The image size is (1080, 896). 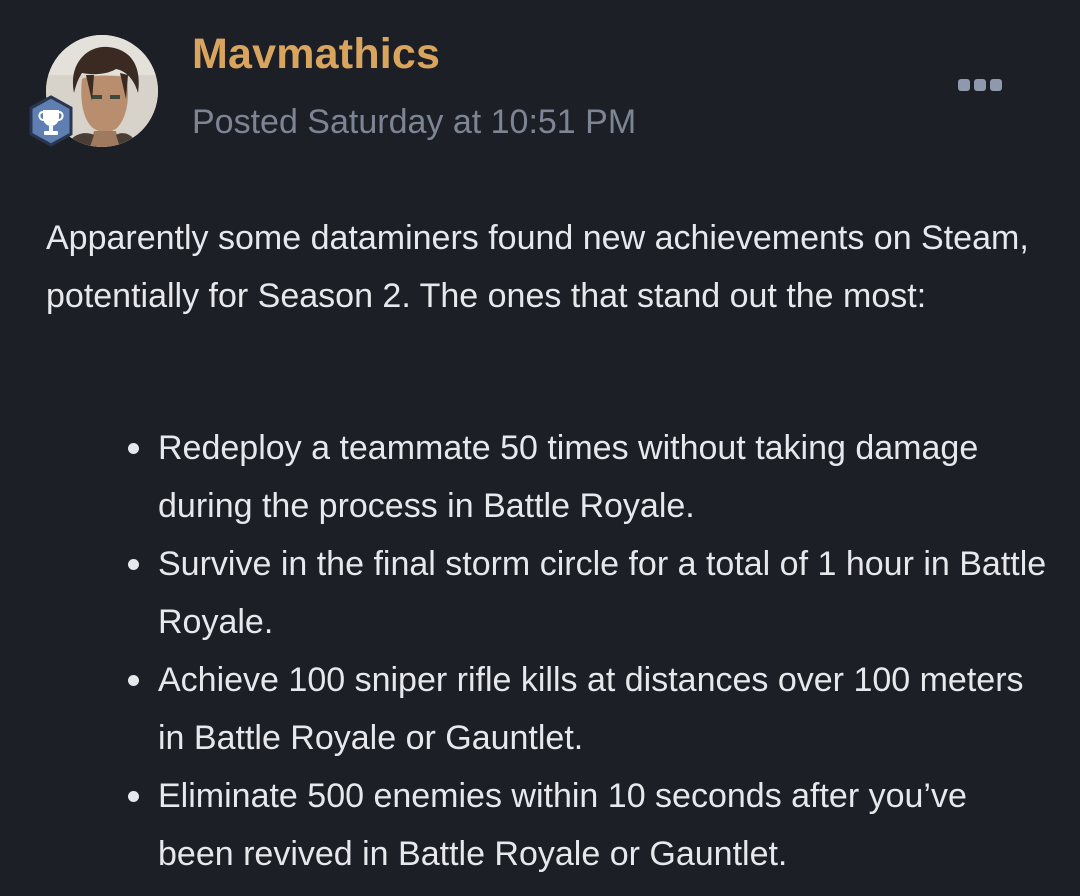 I want to click on more-options-button, so click(x=980, y=85).